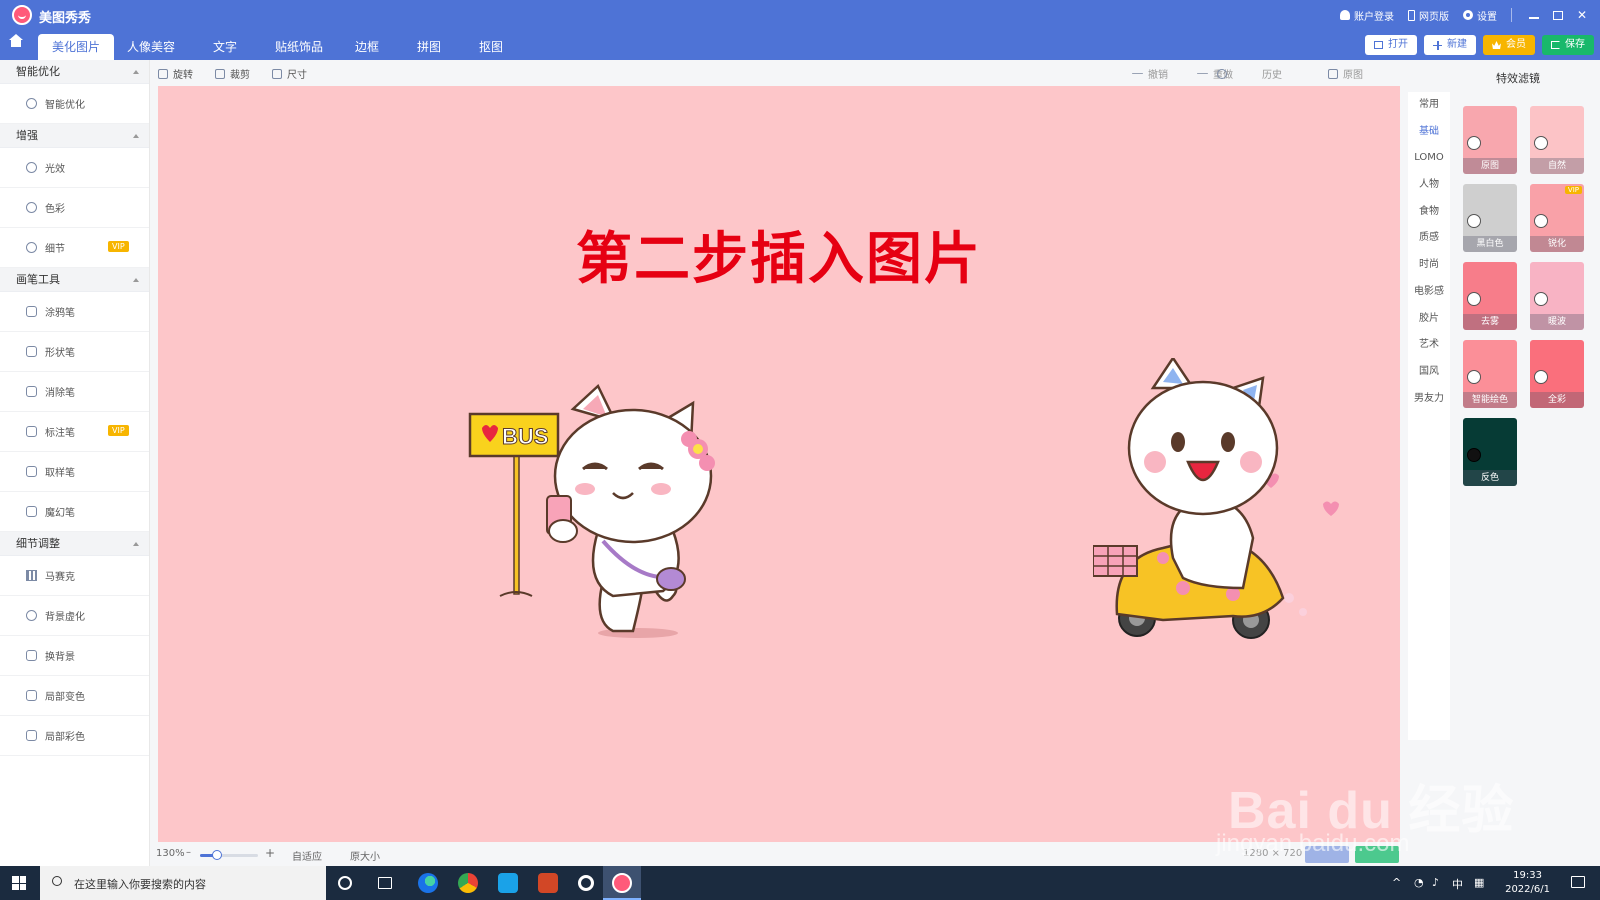 The height and width of the screenshot is (900, 1600). I want to click on filter-category-food: 食物, so click(1429, 212).